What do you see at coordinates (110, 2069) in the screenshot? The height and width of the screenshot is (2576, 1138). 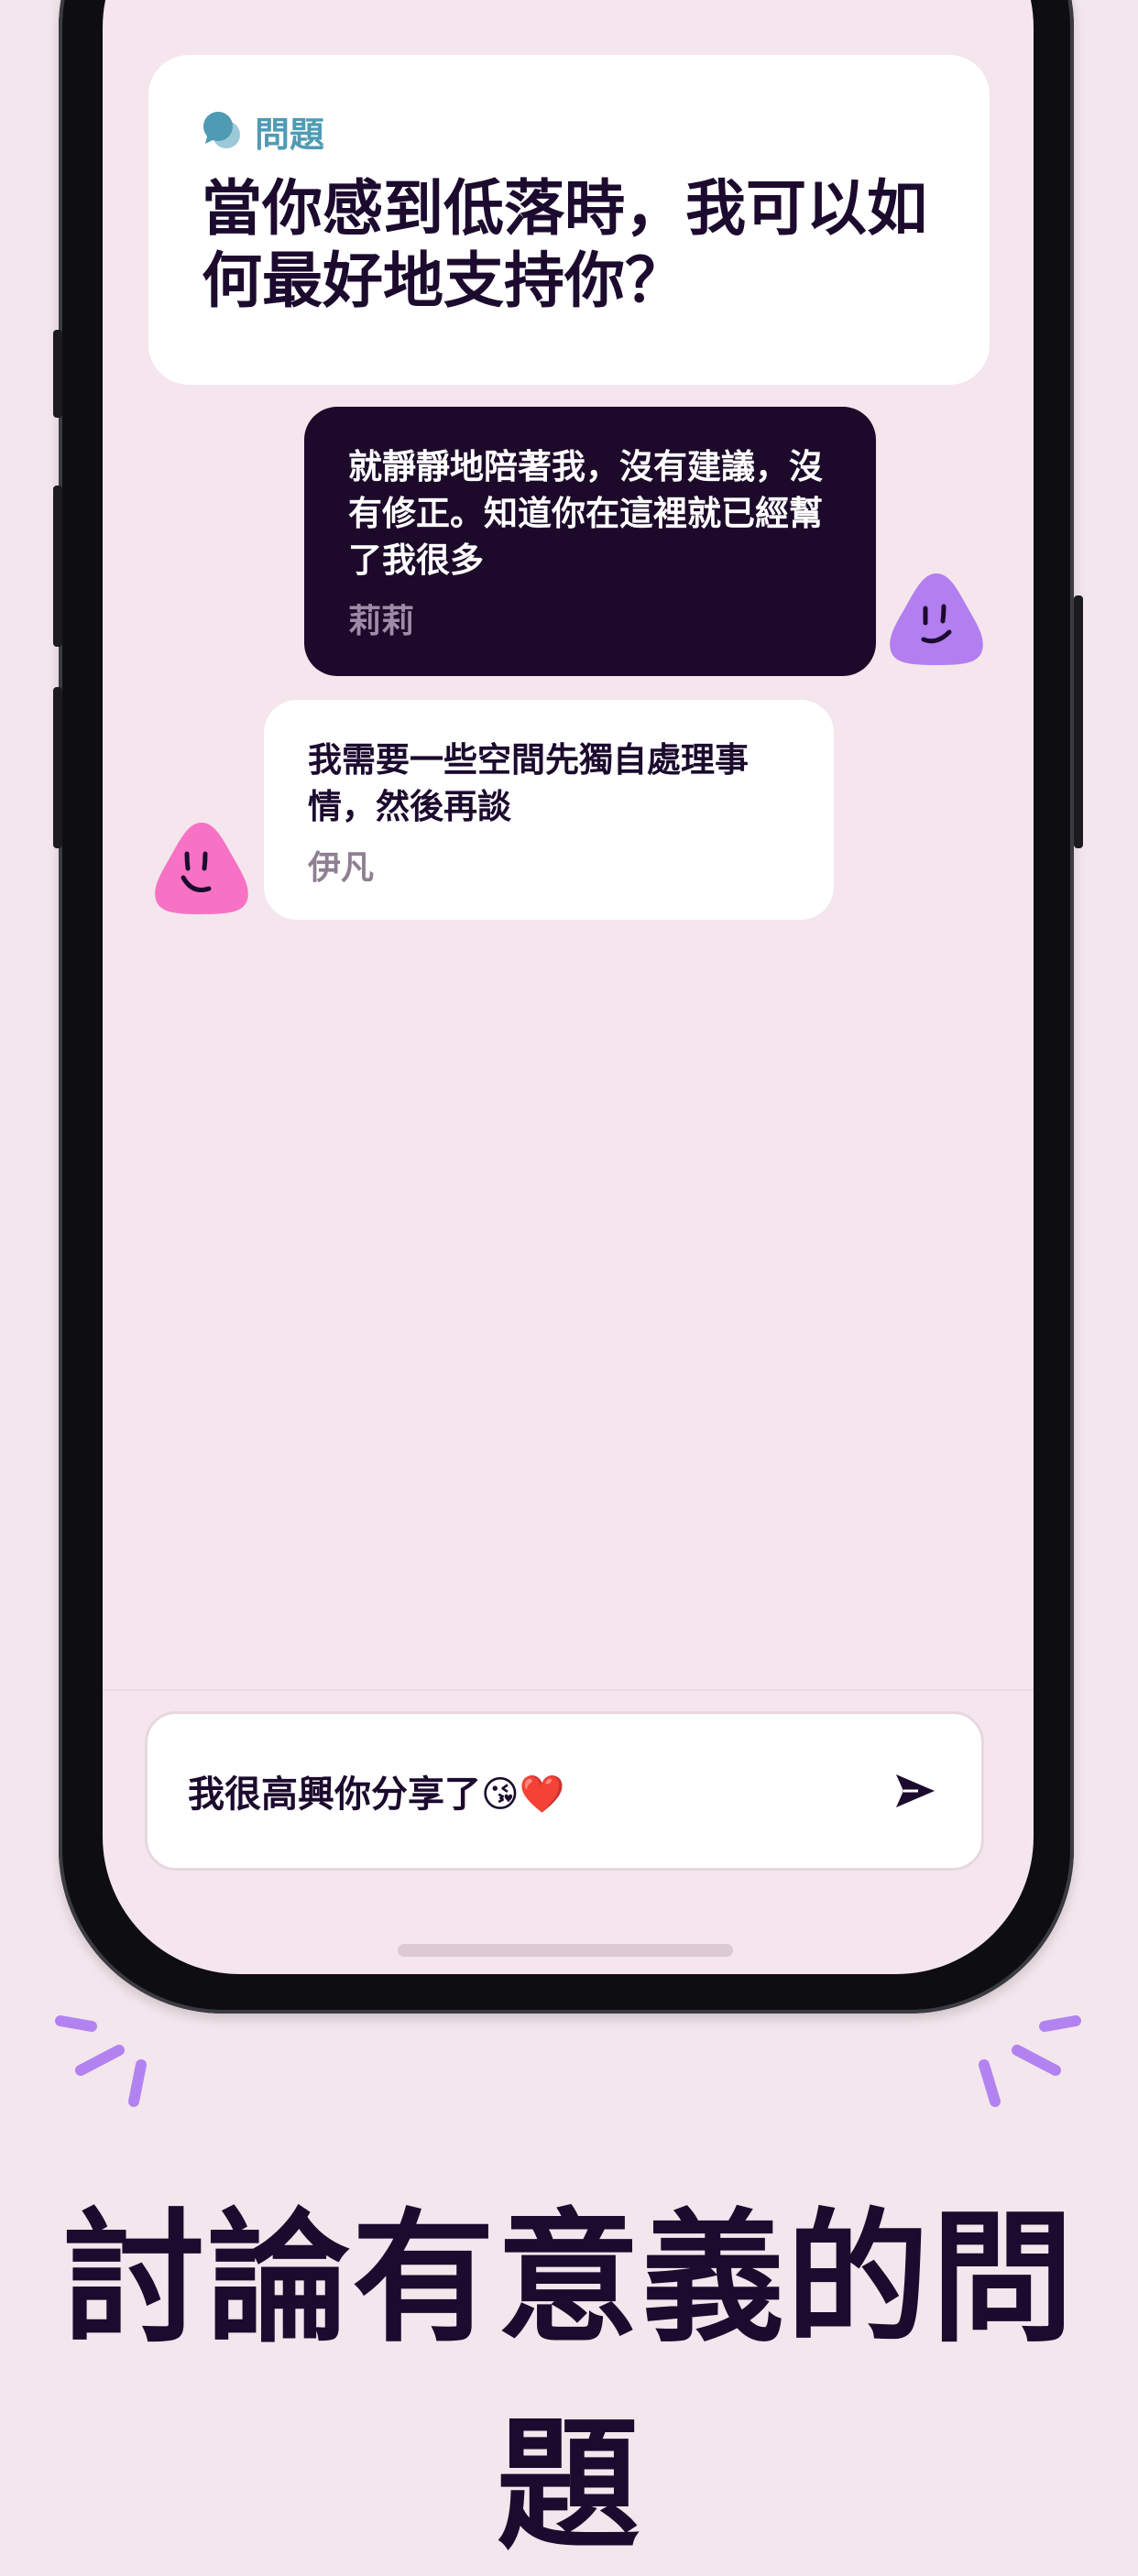 I see `sparkle-left-icon` at bounding box center [110, 2069].